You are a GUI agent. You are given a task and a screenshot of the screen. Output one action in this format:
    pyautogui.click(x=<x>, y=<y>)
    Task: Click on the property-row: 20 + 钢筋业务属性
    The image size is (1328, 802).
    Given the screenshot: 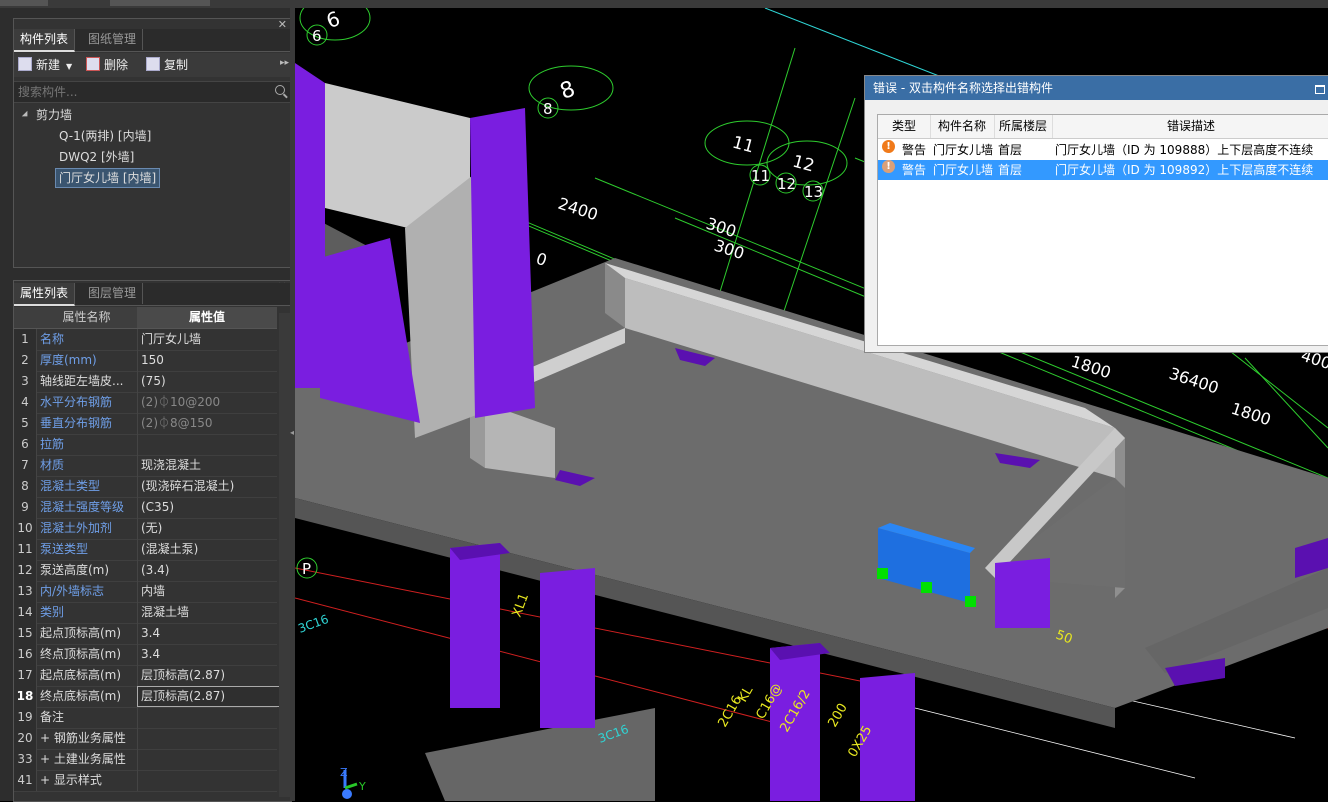 What is the action you would take?
    pyautogui.click(x=145, y=739)
    